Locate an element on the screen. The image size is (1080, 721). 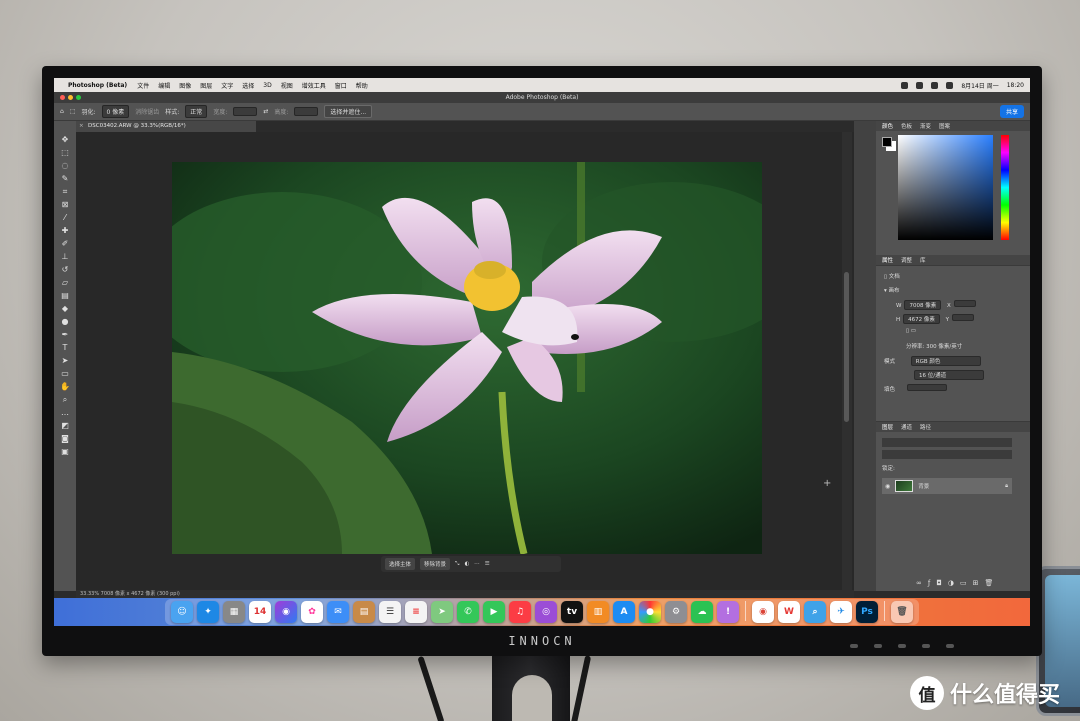
siri-icon: ◉ is located at coordinates (286, 612).